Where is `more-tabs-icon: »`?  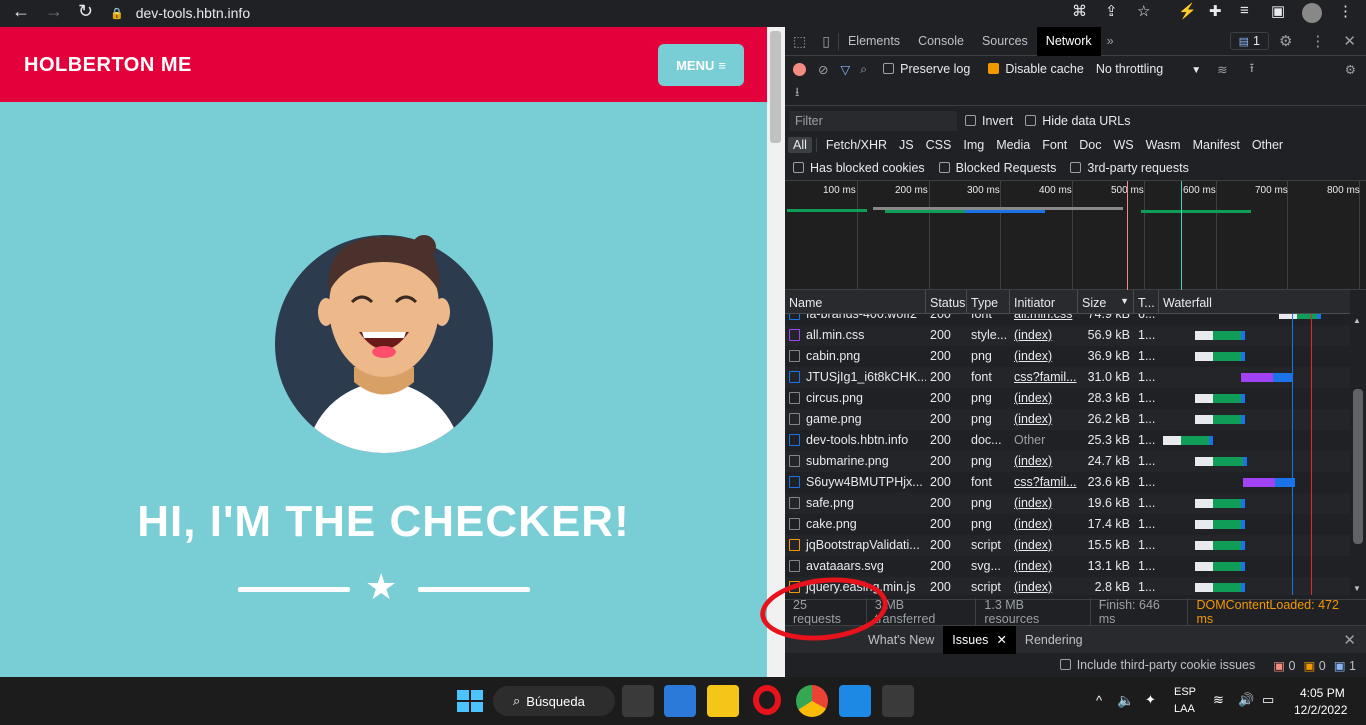 more-tabs-icon: » is located at coordinates (1110, 41).